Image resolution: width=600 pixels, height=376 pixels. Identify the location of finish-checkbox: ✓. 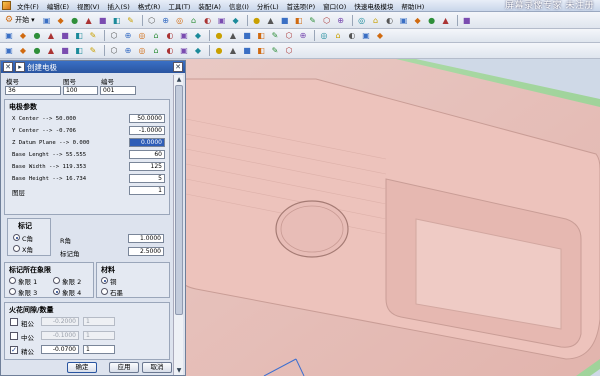
(14, 350).